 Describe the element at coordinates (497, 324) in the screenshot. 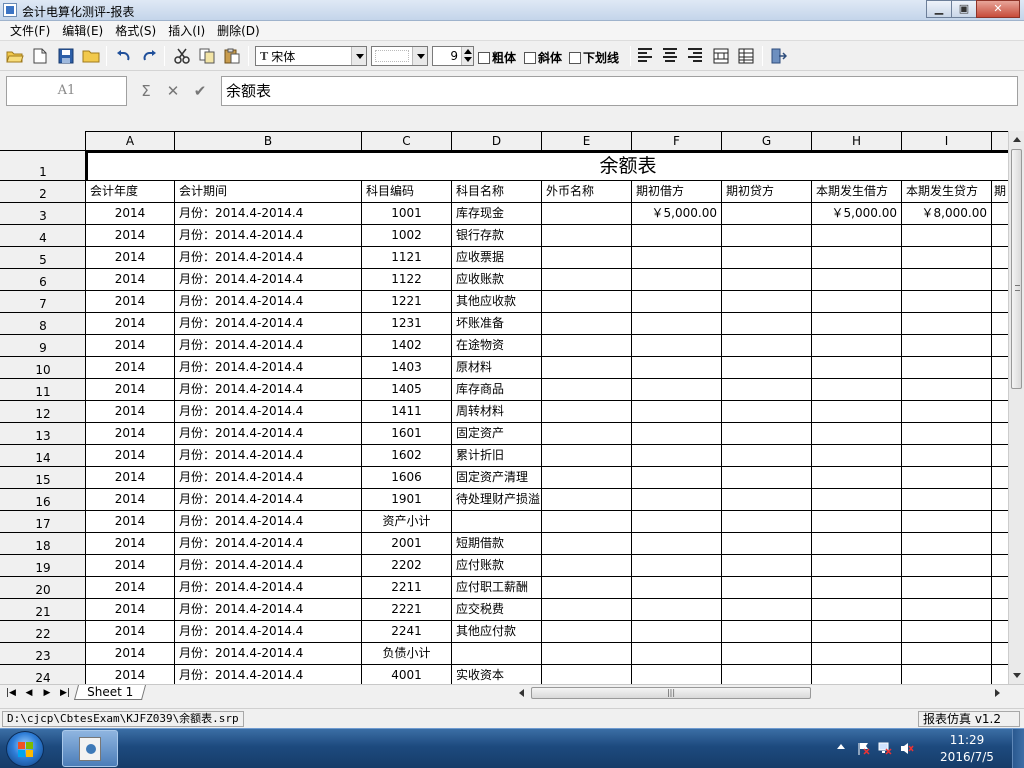

I see `cell-name: 坏账准备` at that location.